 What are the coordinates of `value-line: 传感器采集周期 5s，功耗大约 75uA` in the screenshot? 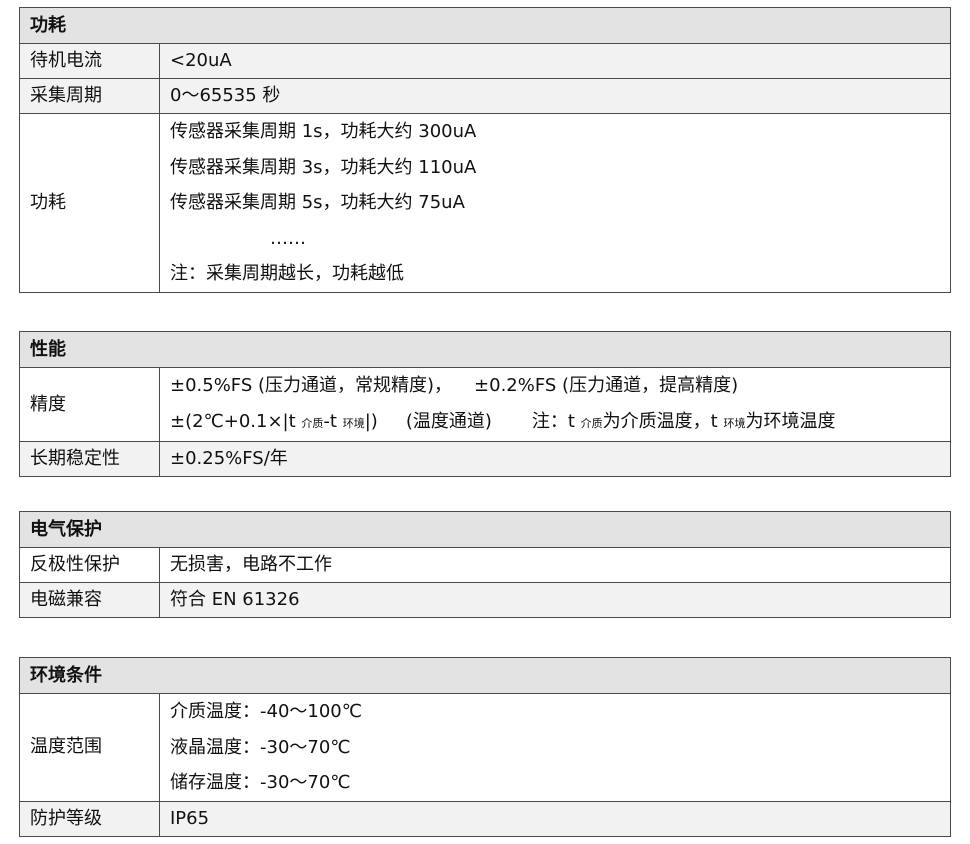 It's located at (317, 202).